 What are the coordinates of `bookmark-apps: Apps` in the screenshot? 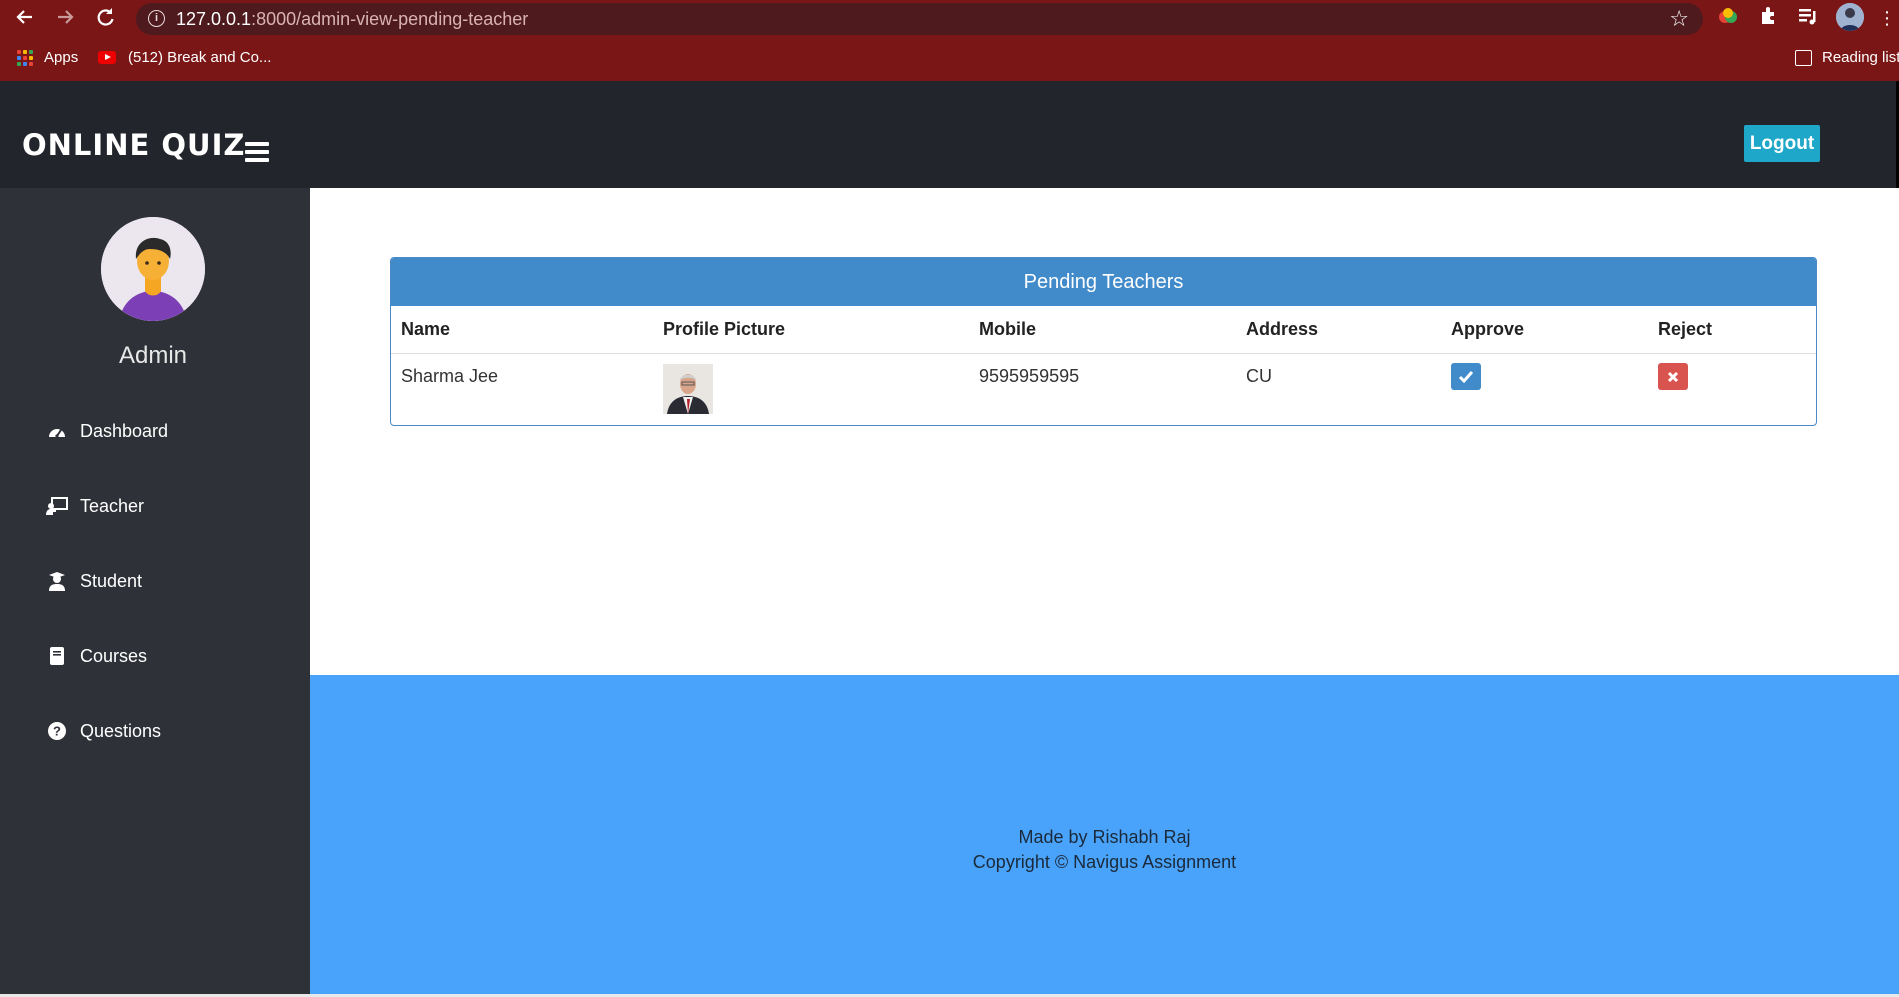 It's located at (61, 57).